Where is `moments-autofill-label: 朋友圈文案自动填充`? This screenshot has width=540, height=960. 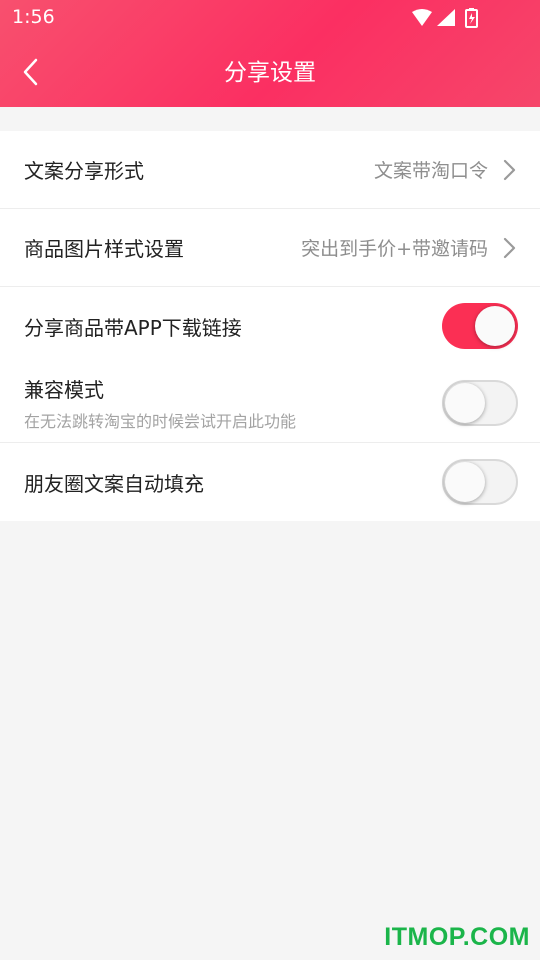 moments-autofill-label: 朋友圈文案自动填充 is located at coordinates (114, 483).